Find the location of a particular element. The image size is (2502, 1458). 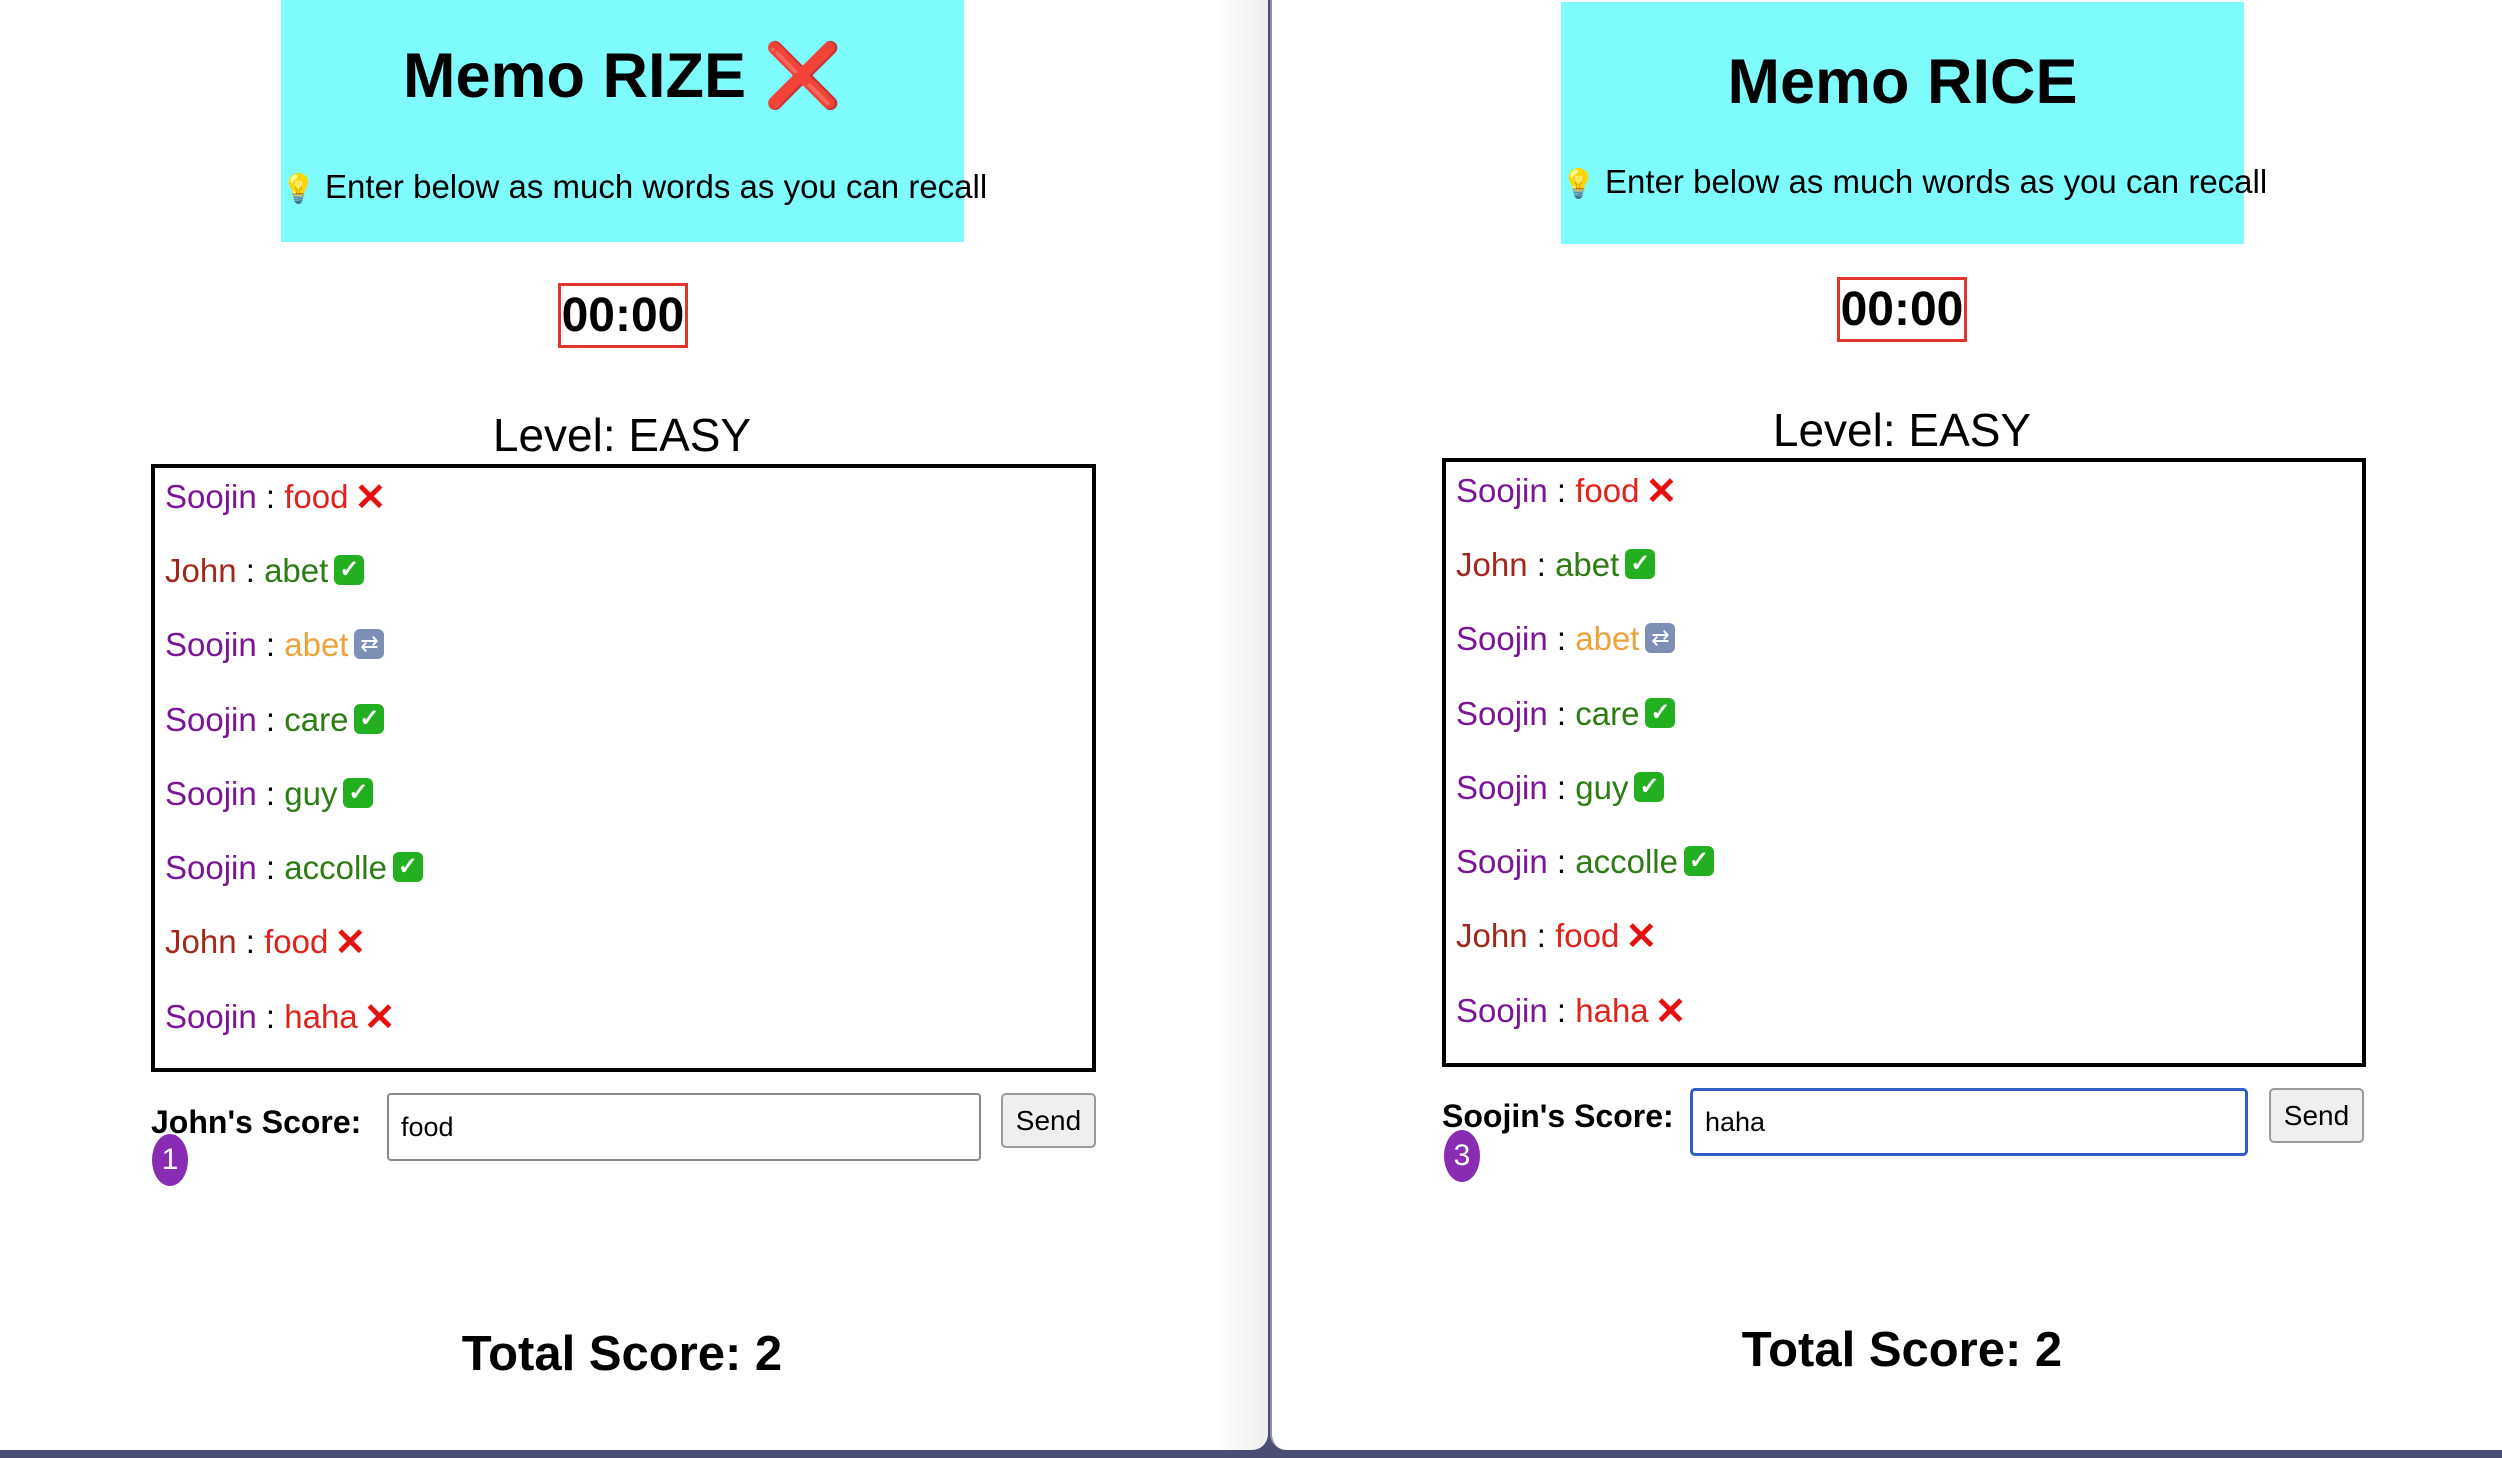

list-item: Soojin : food ✕ is located at coordinates (1567, 492).